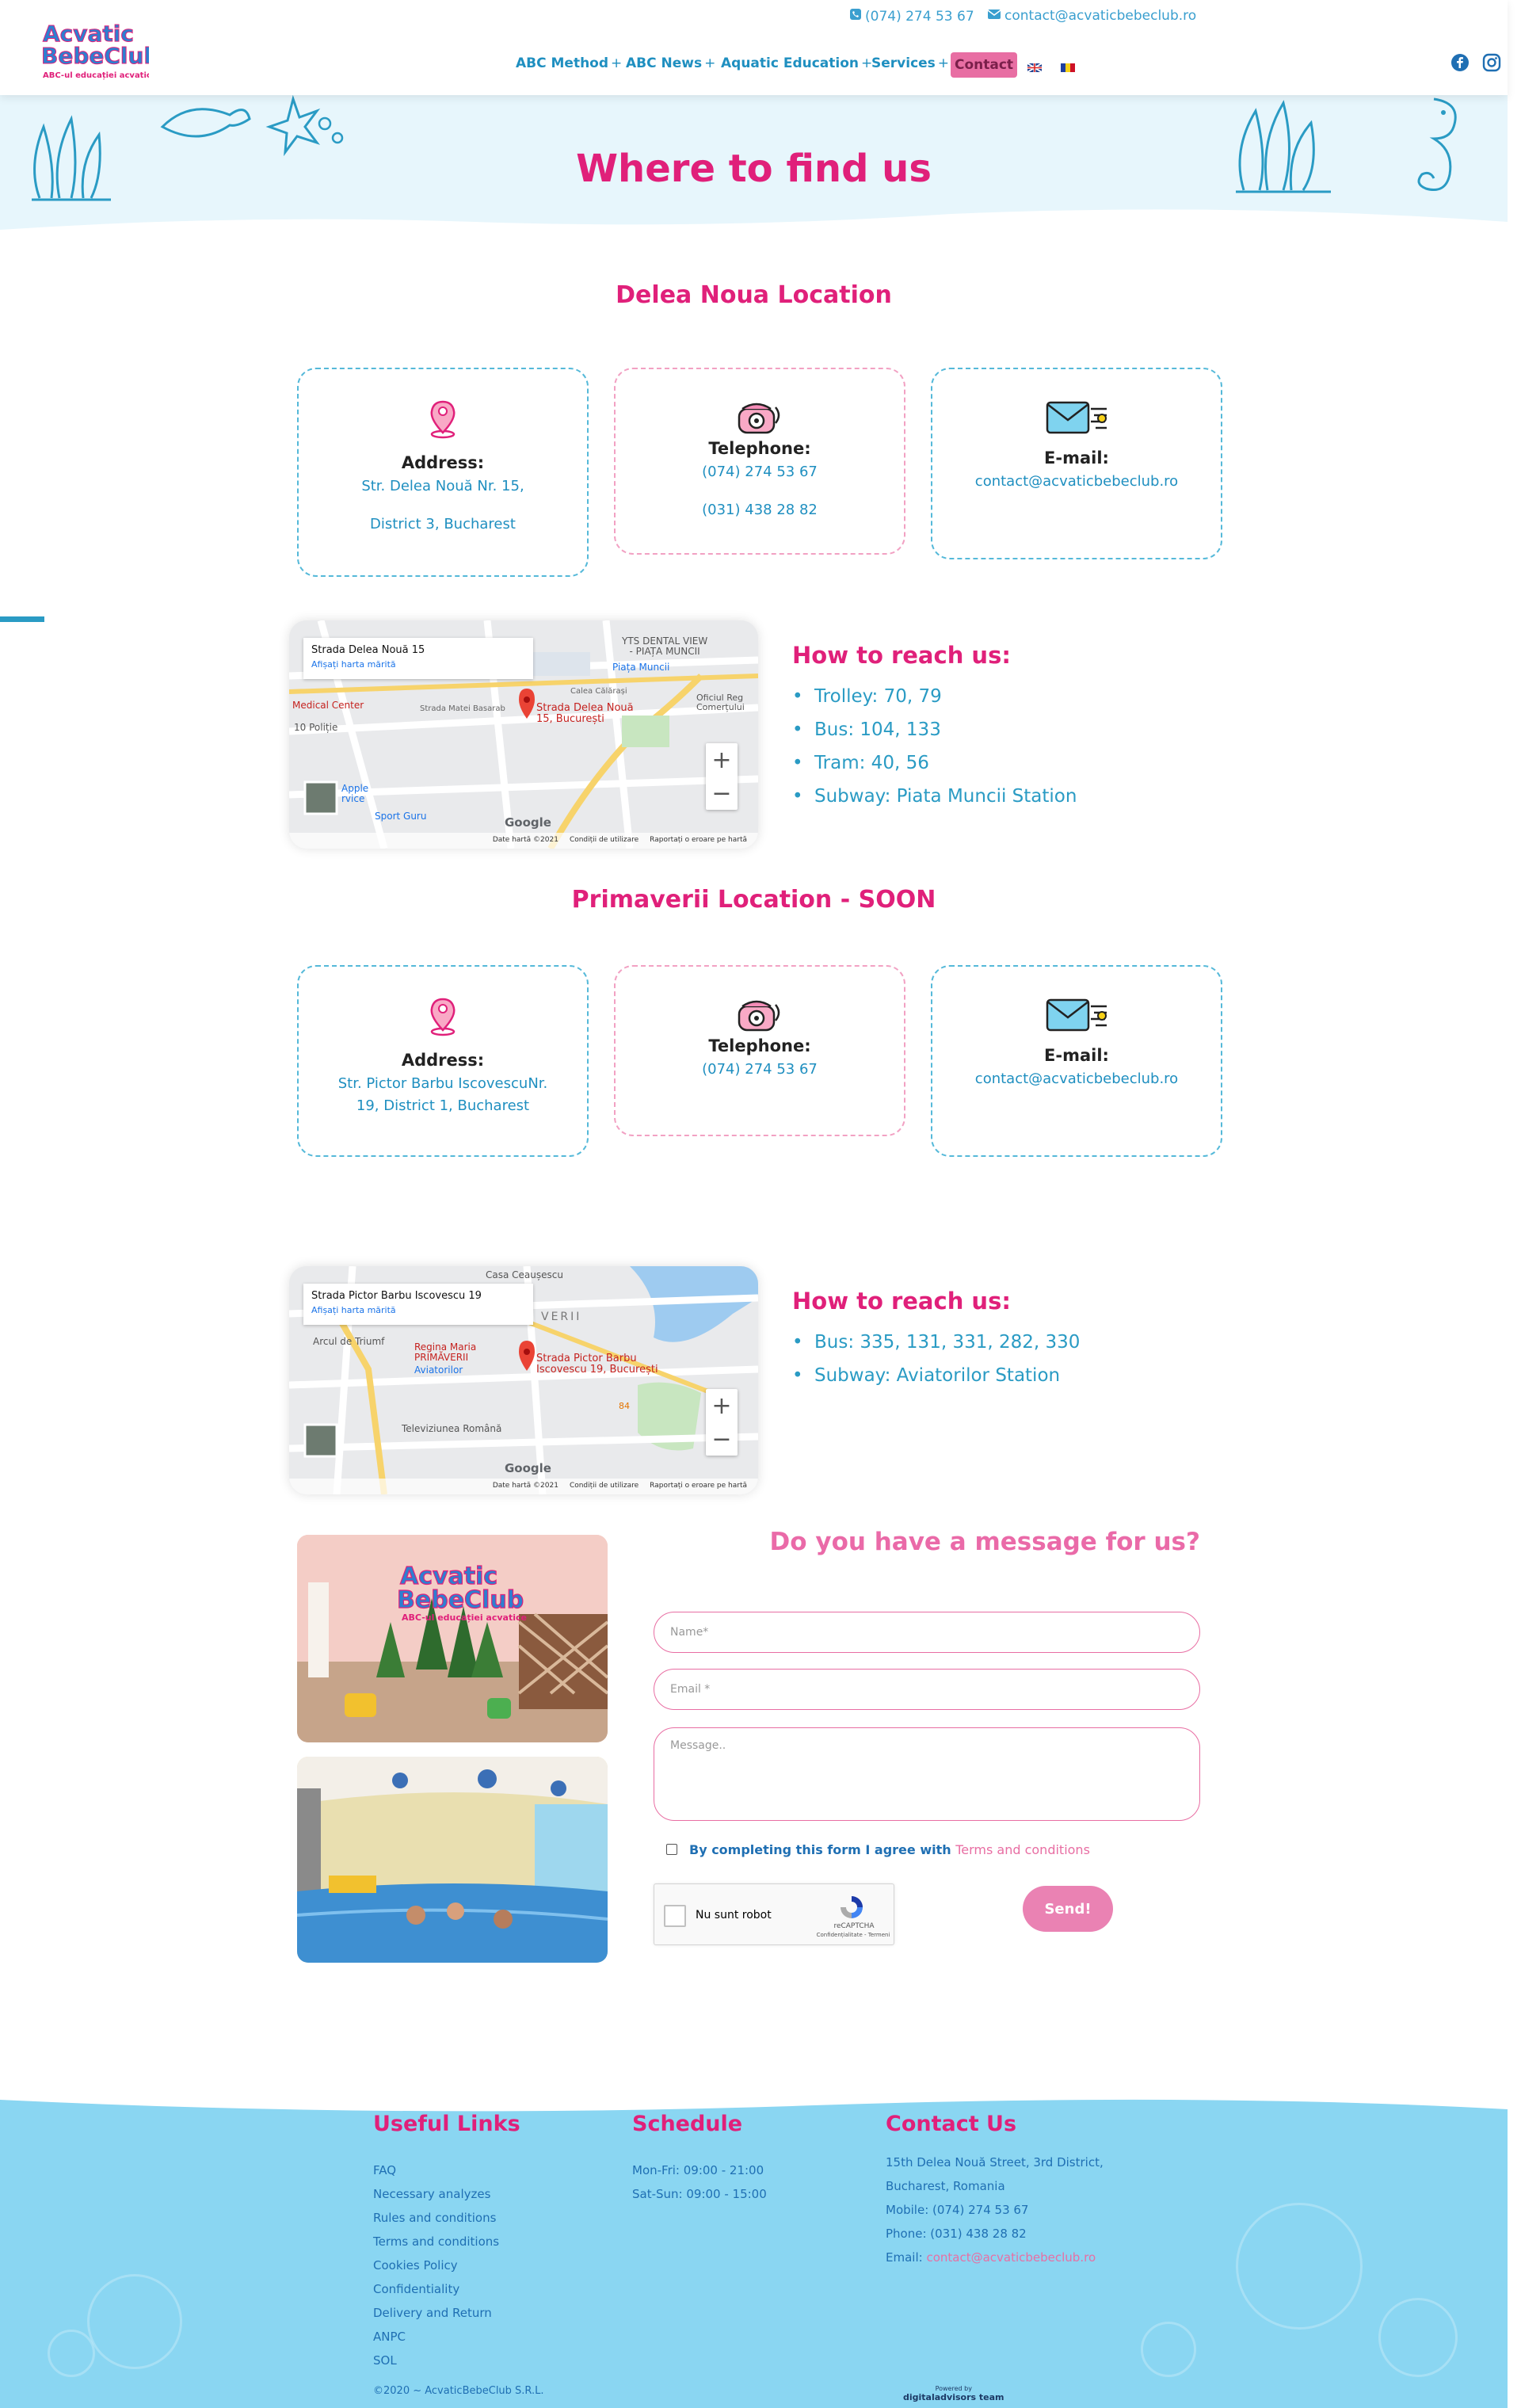 The height and width of the screenshot is (2408, 1521). Describe the element at coordinates (927, 1689) in the screenshot. I see `email-field: Email *` at that location.